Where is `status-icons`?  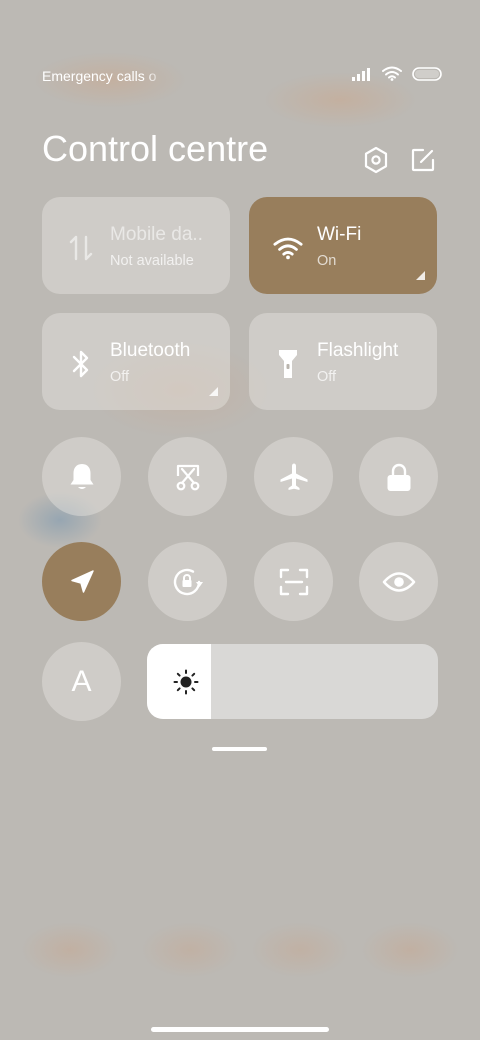
status-icons is located at coordinates (397, 73).